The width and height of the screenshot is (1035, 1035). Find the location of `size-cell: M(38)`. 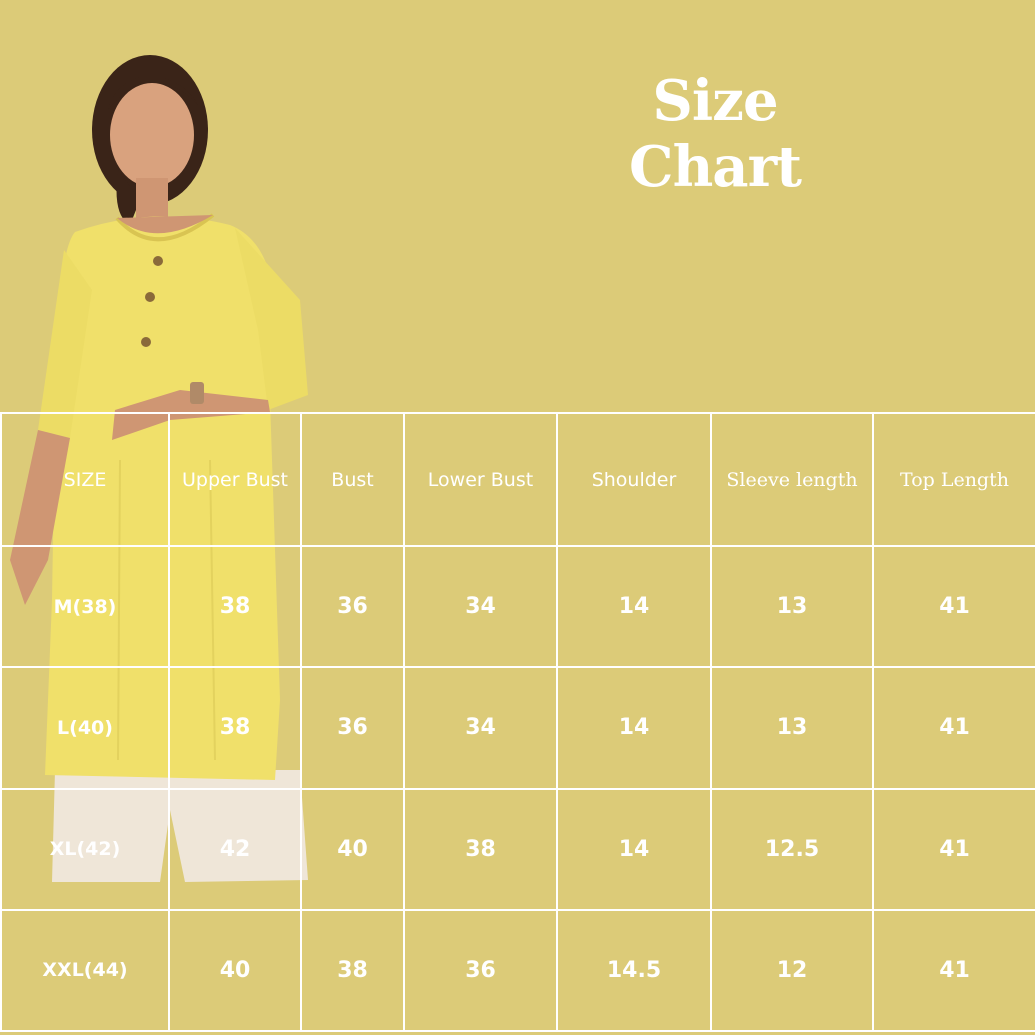

size-cell: M(38) is located at coordinates (85, 606).